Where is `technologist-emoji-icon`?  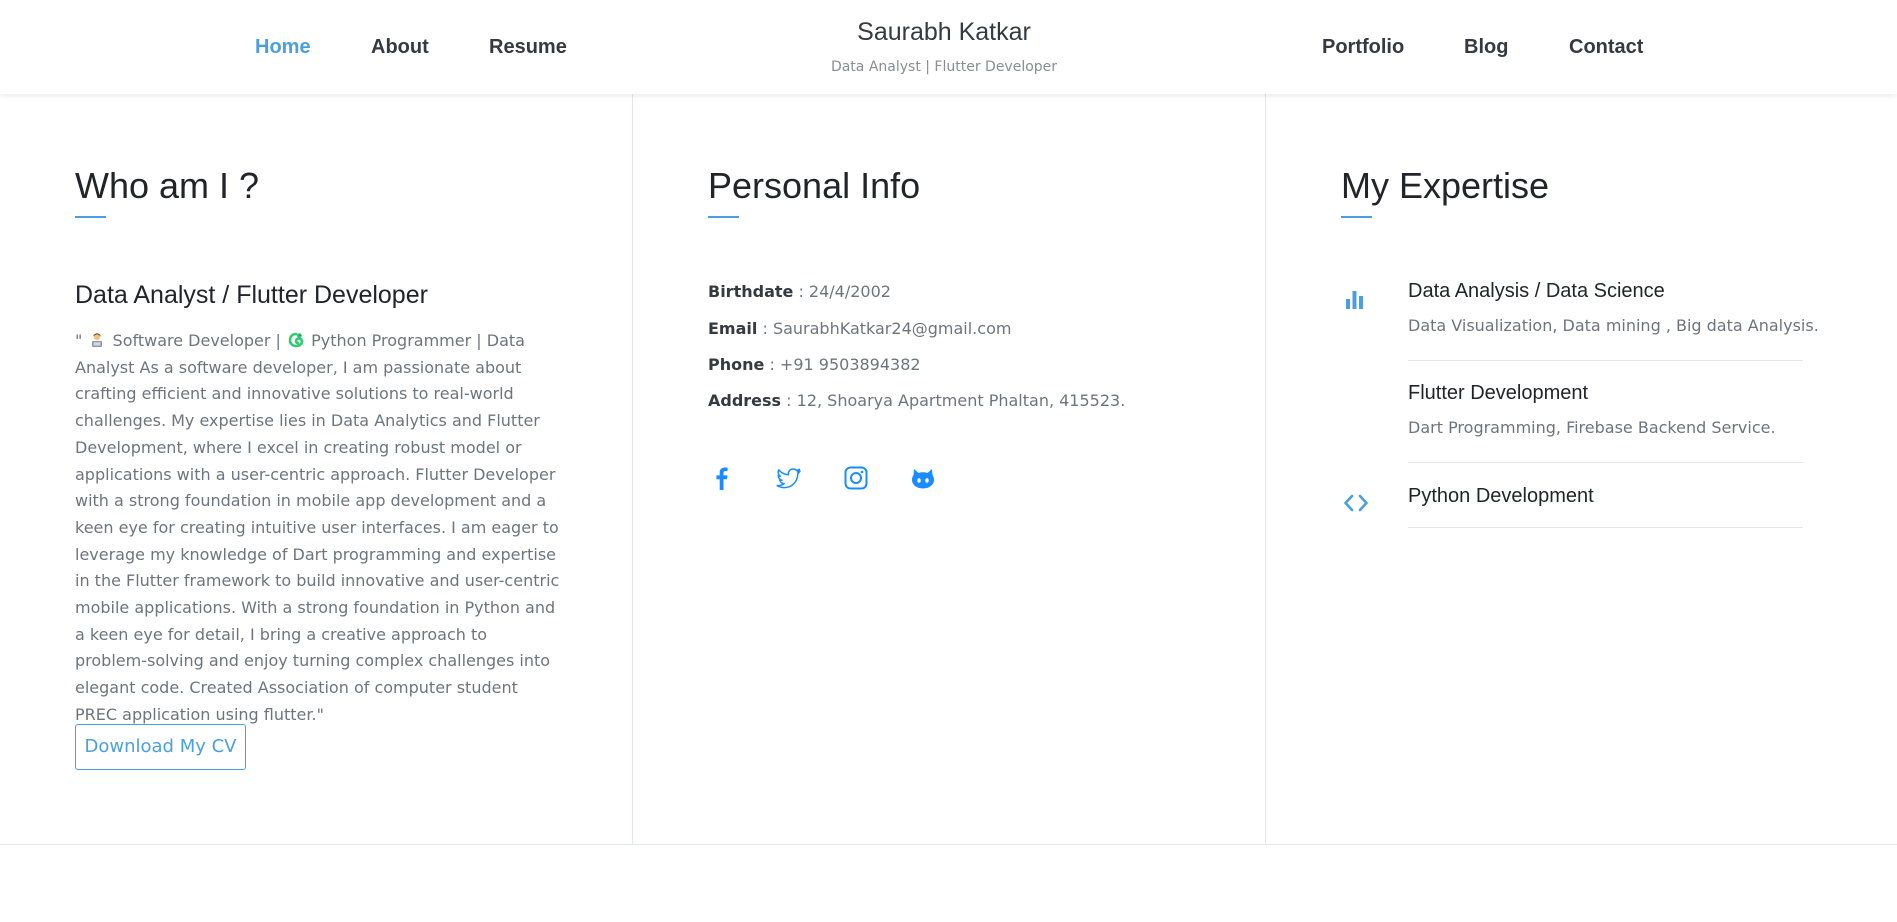 technologist-emoji-icon is located at coordinates (97, 340).